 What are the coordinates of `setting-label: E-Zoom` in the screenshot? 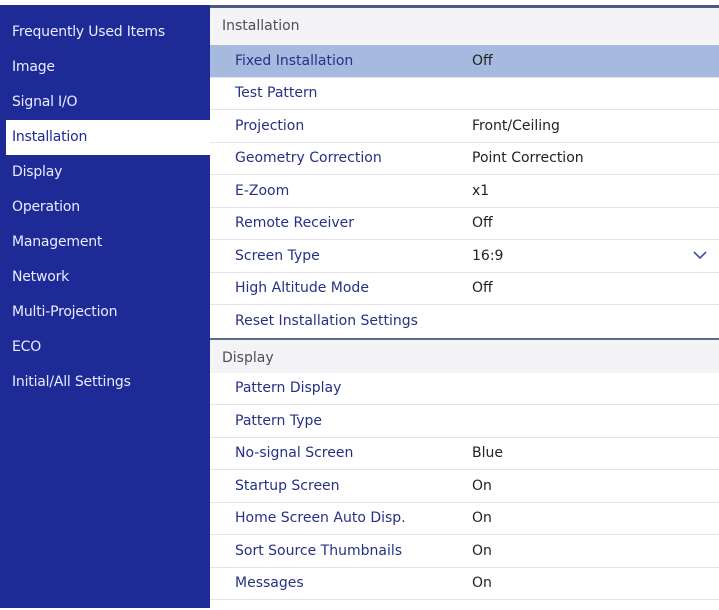 It's located at (262, 190).